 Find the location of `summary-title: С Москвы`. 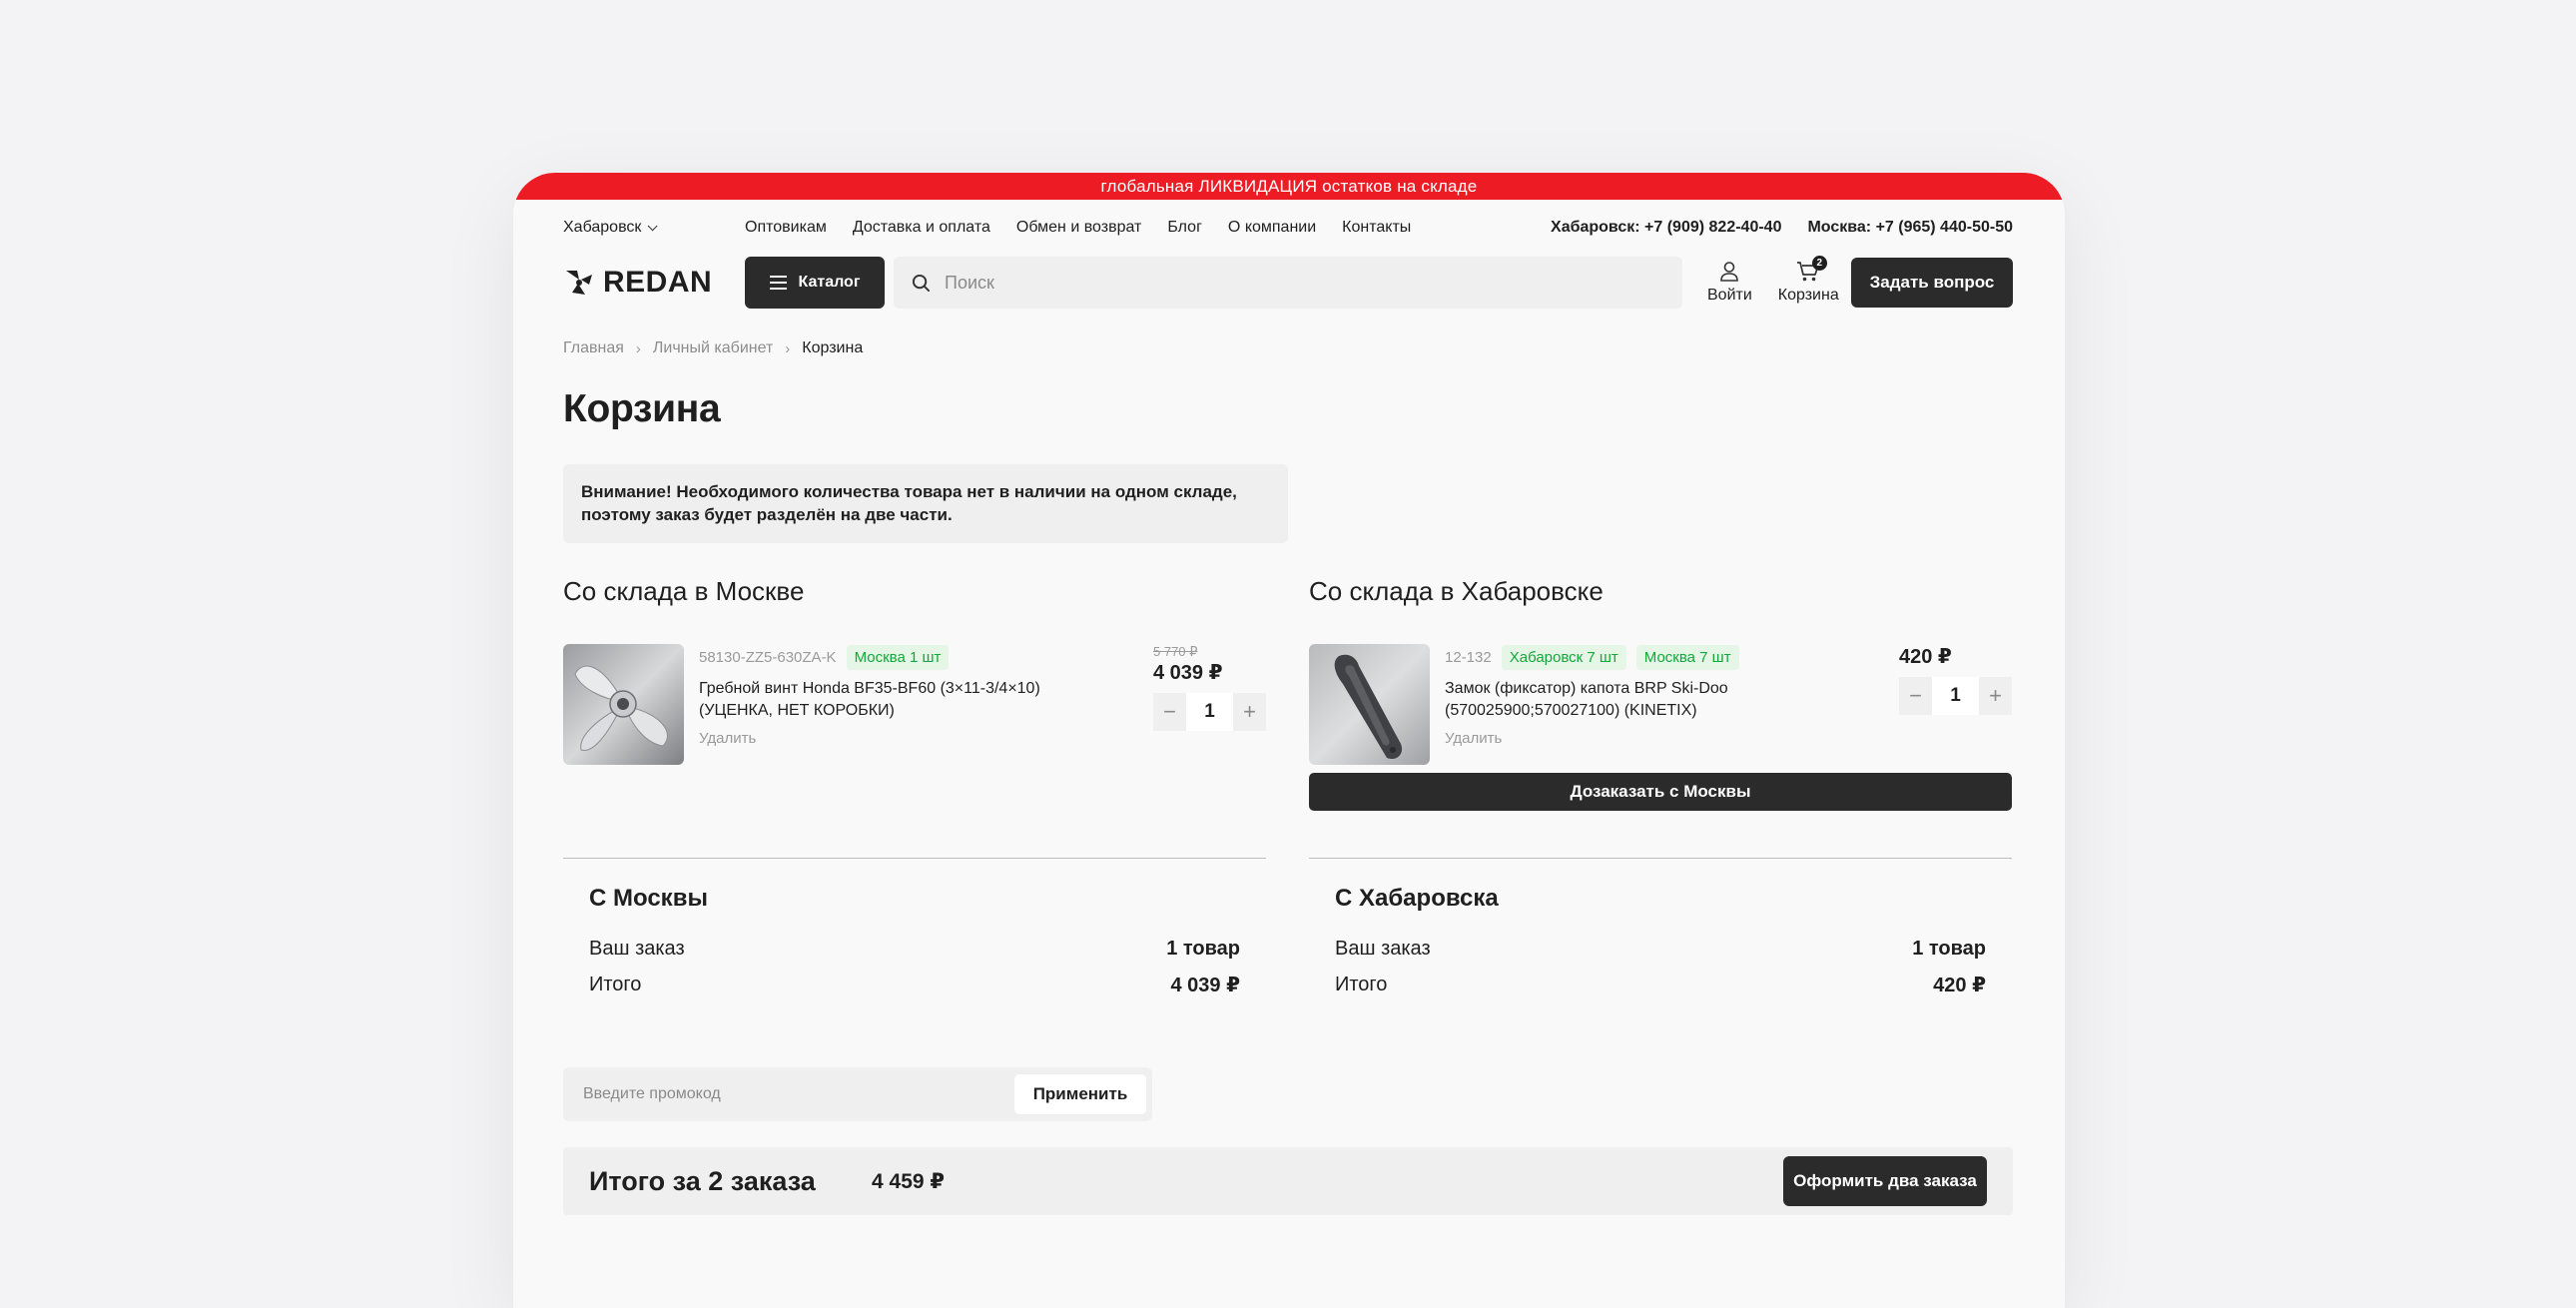

summary-title: С Москвы is located at coordinates (648, 898).